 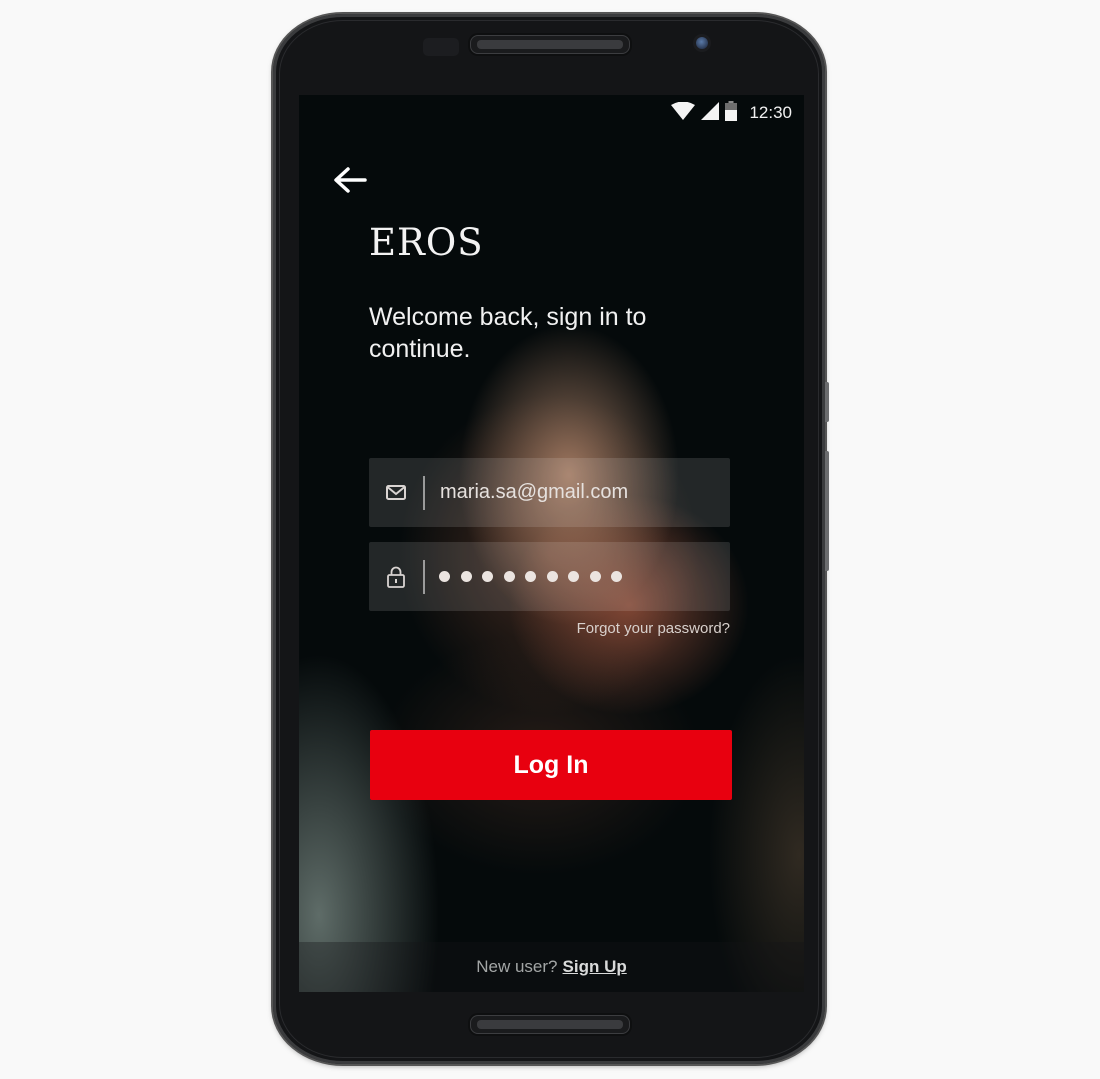 What do you see at coordinates (508, 333) in the screenshot?
I see `welcome-message: Welcome back, sign in to continue.` at bounding box center [508, 333].